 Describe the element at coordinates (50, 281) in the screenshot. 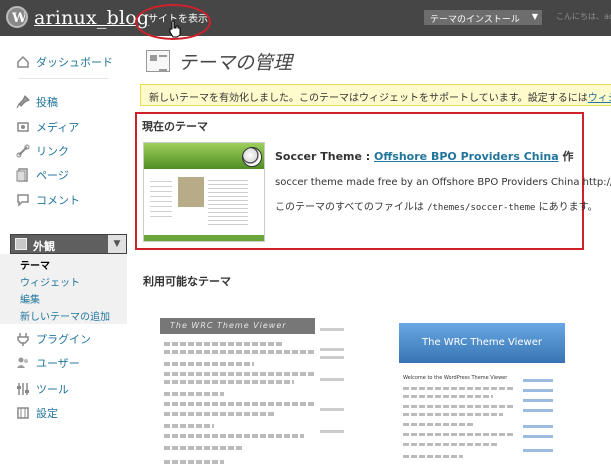

I see `submenu-item-widgets: ウィジェット` at that location.